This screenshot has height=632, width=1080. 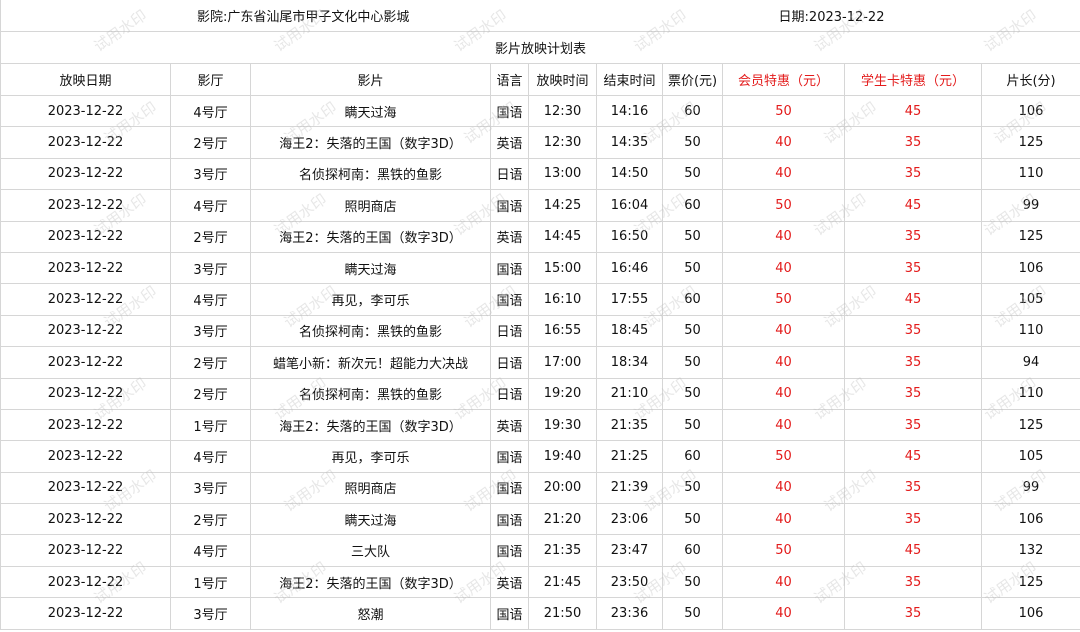 I want to click on cell-film: 蜡笔小新：新次元！超能力大决战, so click(x=370, y=362).